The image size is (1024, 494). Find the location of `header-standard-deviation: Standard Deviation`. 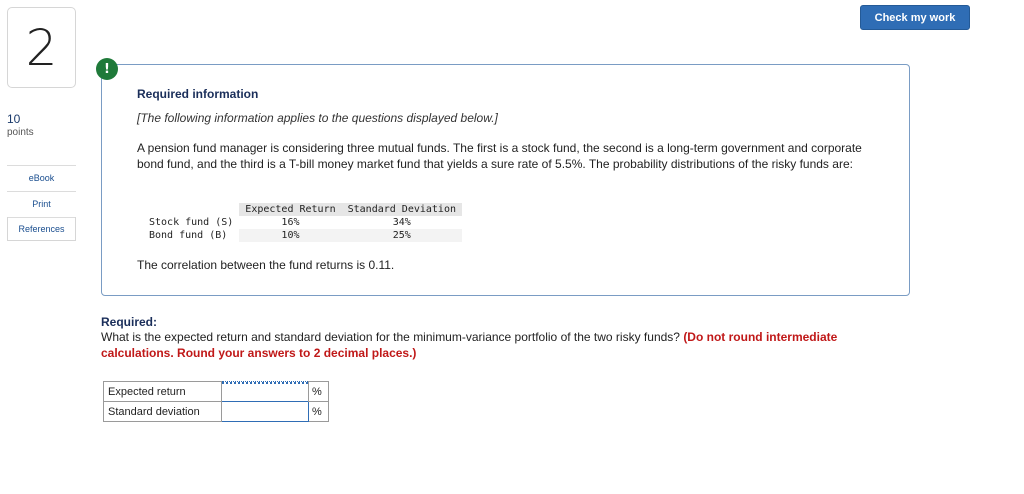

header-standard-deviation: Standard Deviation is located at coordinates (401, 209).